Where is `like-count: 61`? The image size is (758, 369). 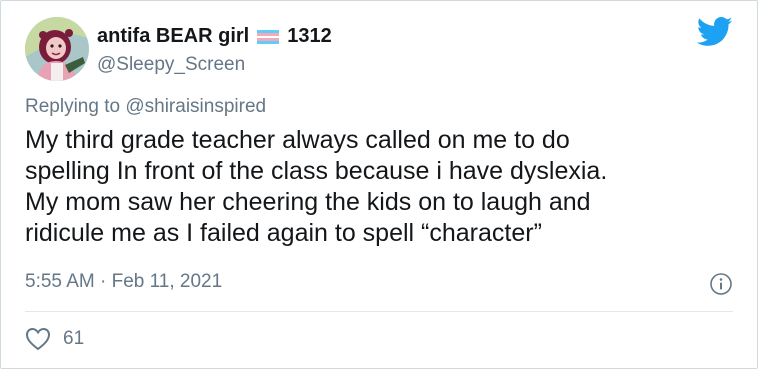
like-count: 61 is located at coordinates (74, 338).